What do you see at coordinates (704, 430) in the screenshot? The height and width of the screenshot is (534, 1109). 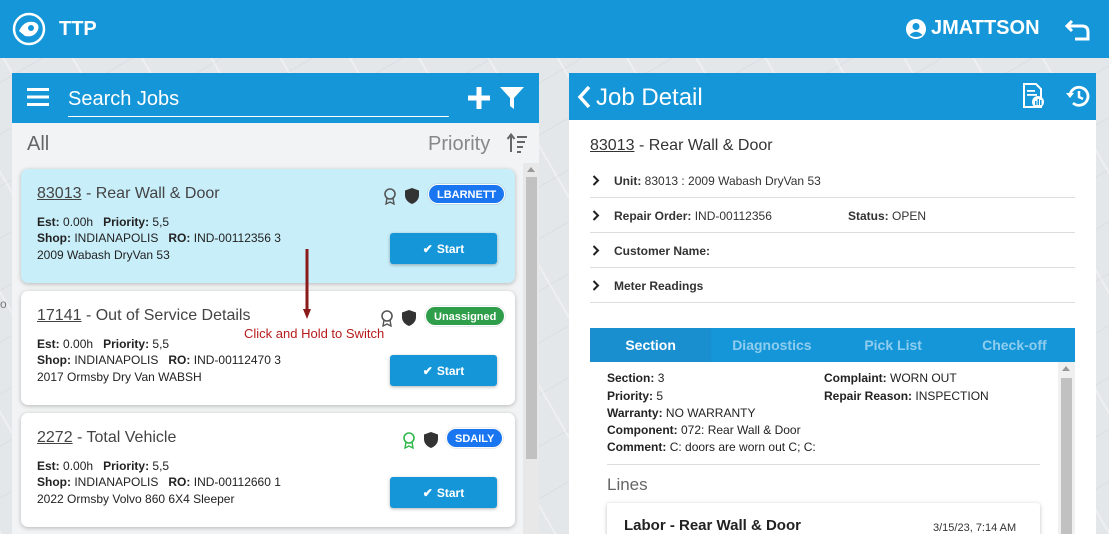 I see `section-component: Component: 072: Rear Wall & Door` at bounding box center [704, 430].